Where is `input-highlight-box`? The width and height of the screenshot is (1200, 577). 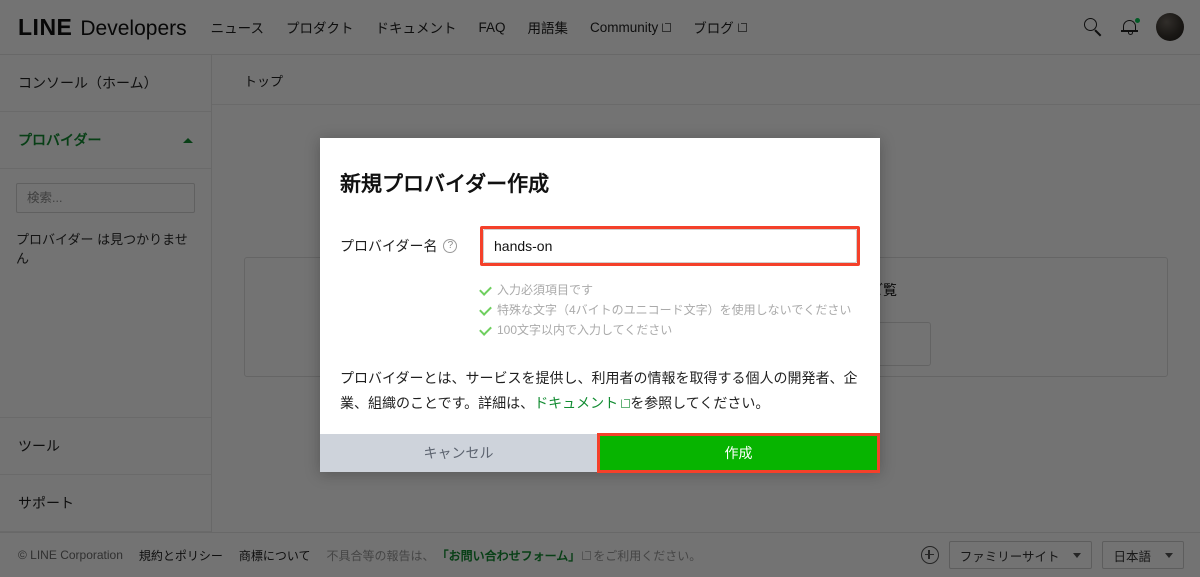 input-highlight-box is located at coordinates (670, 246).